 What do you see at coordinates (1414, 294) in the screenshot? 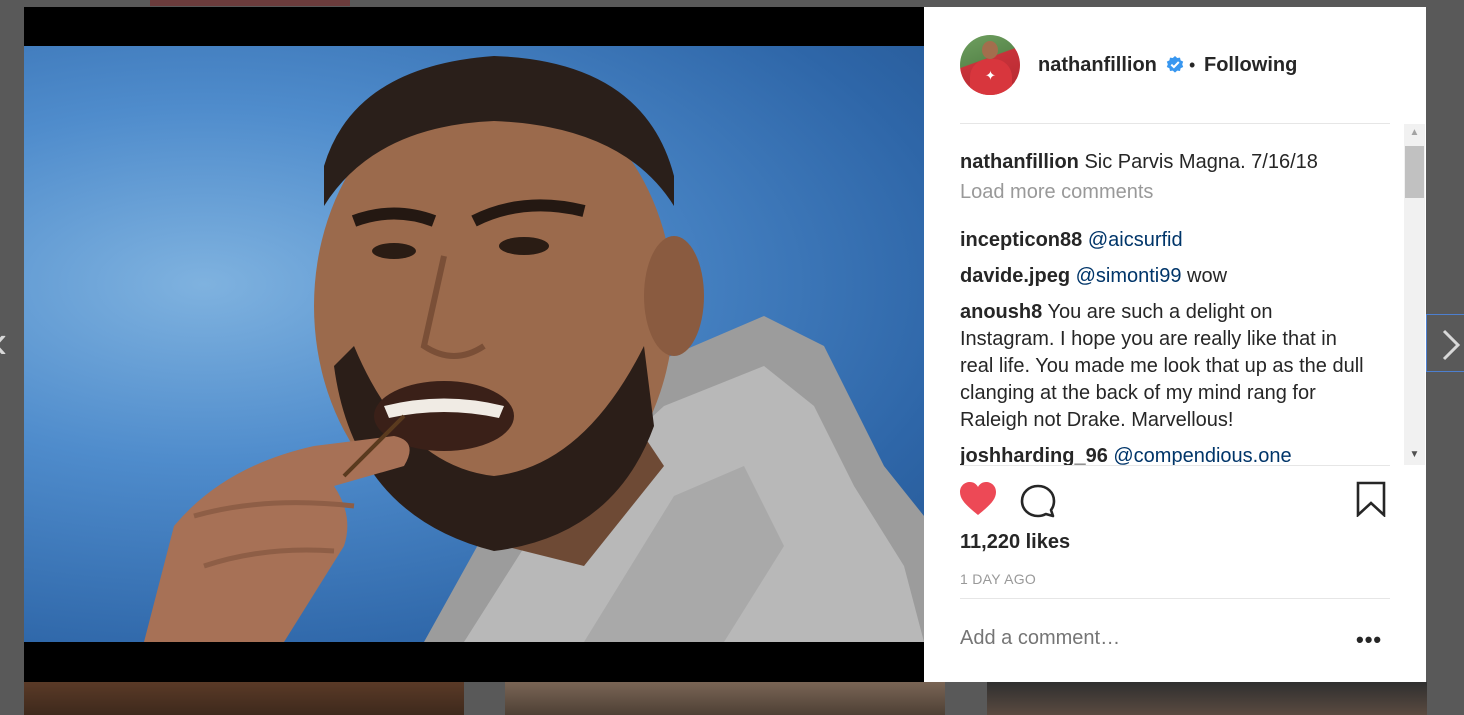
I see `comments-scrollbar: ▲ ▼` at bounding box center [1414, 294].